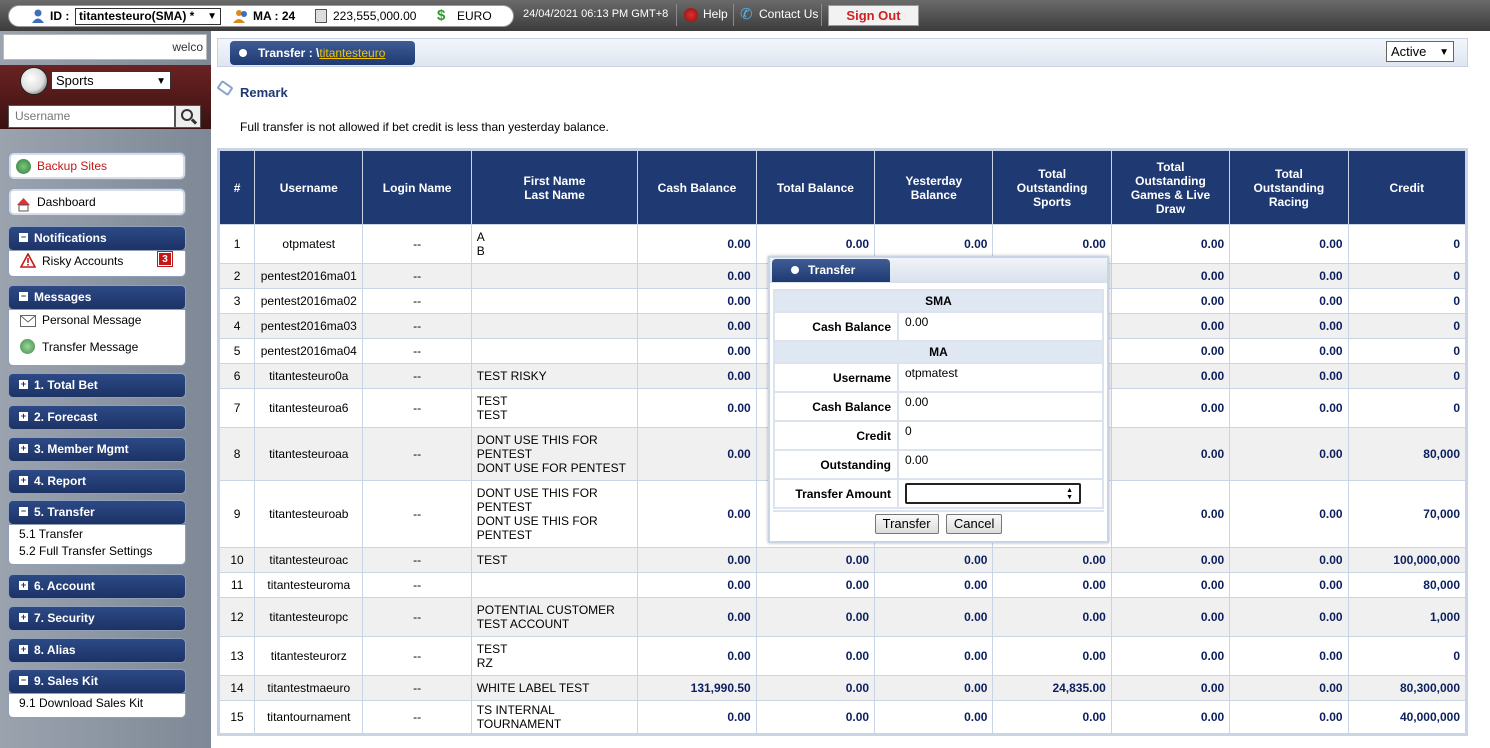 Image resolution: width=1490 pixels, height=748 pixels. I want to click on spinner-arrows-icon: ▲ ▼, so click(1069, 494).